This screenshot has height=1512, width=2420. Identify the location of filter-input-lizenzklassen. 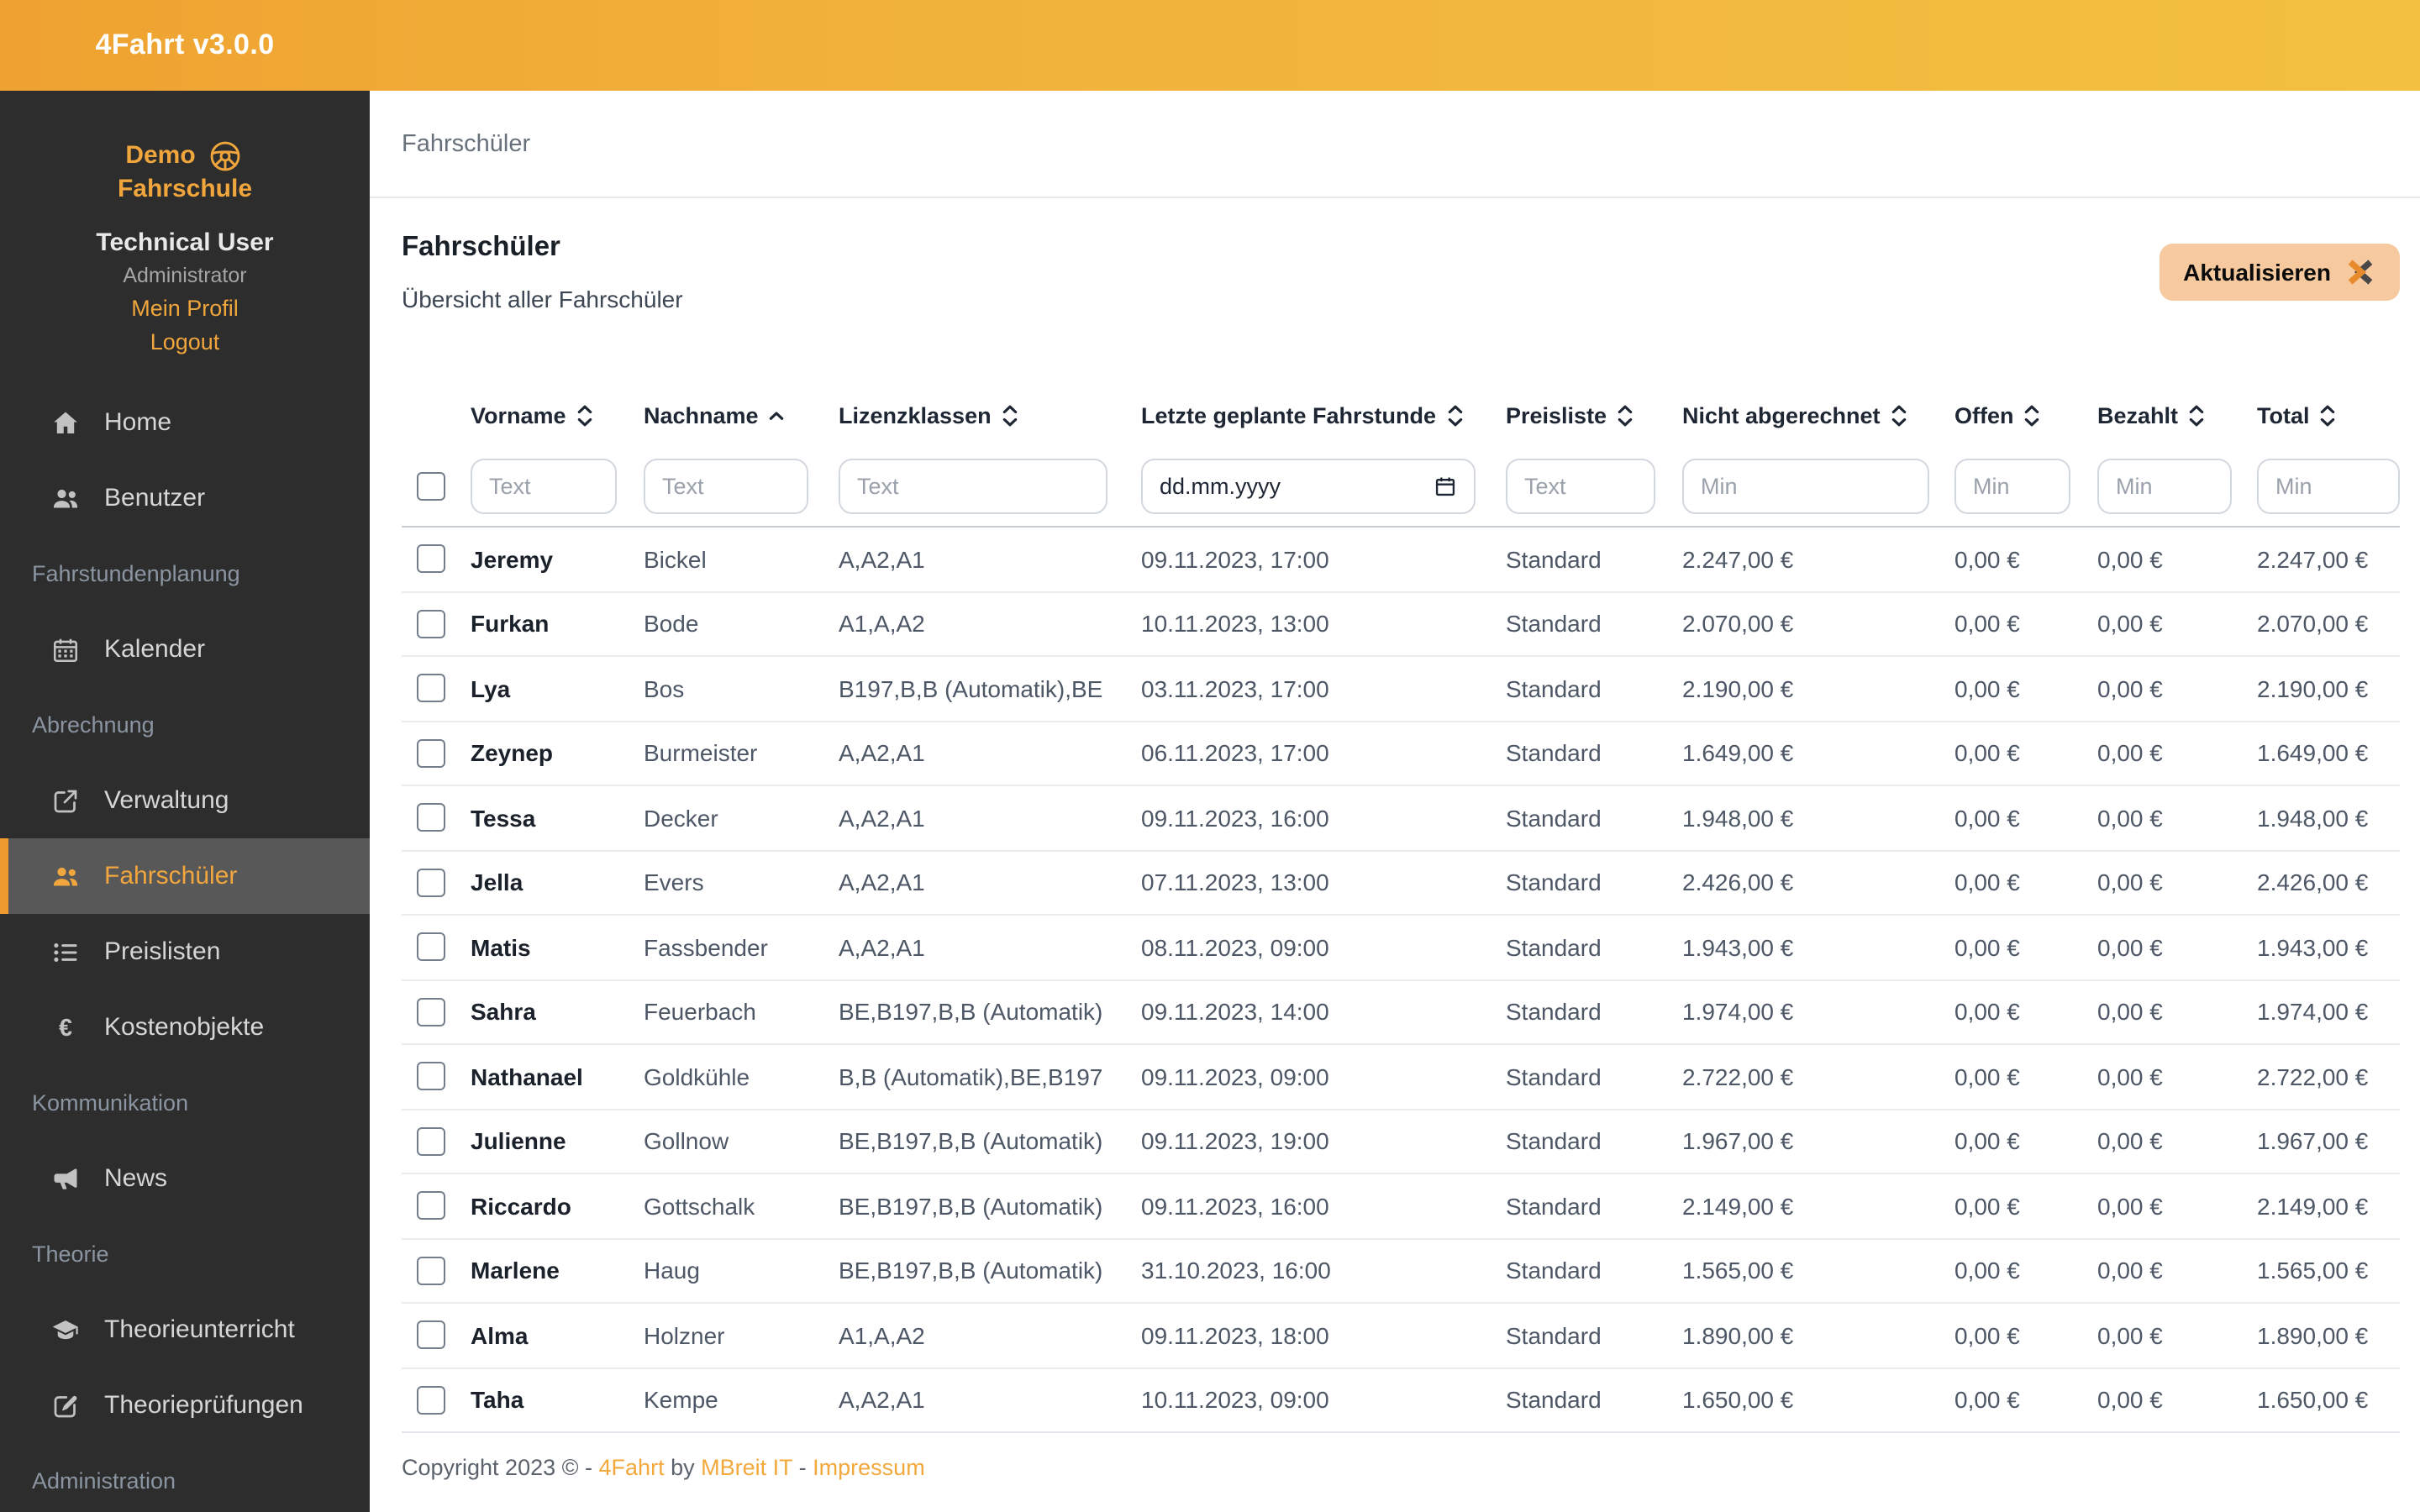
(973, 485).